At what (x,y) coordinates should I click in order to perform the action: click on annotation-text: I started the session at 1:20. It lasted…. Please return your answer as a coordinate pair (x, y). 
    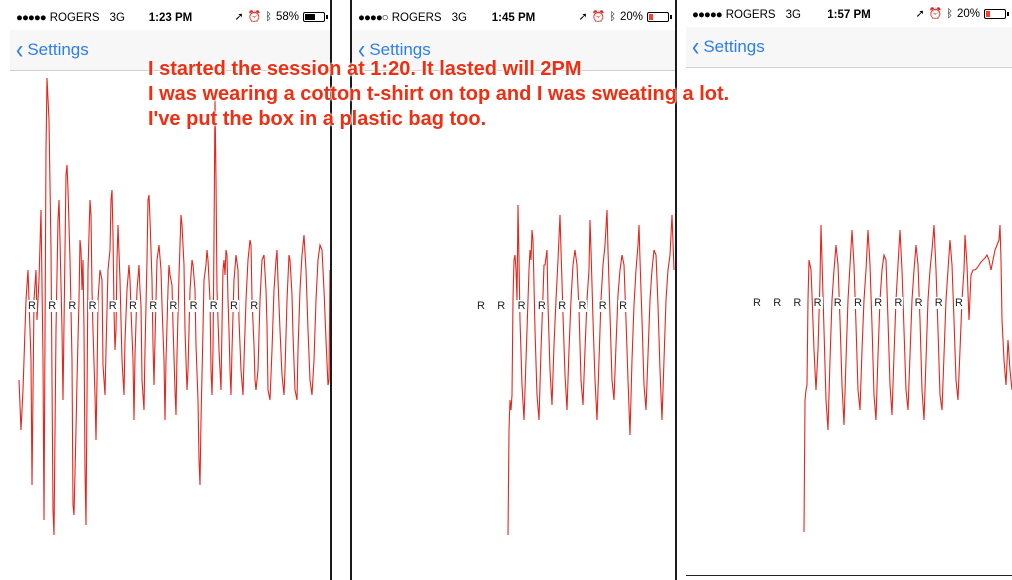
    Looking at the image, I should click on (508, 94).